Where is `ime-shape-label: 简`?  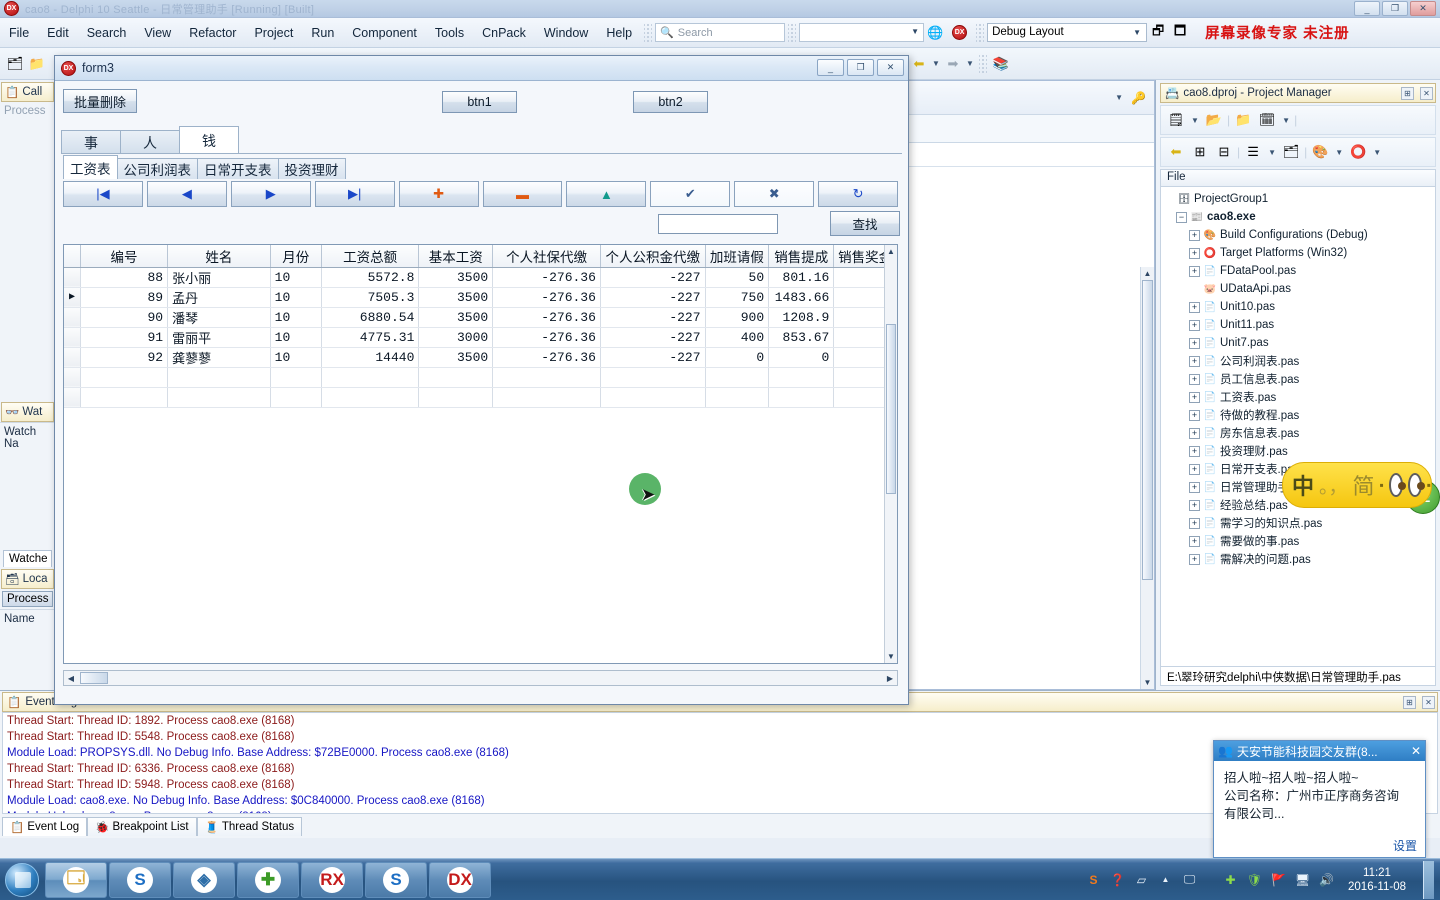 ime-shape-label: 简 is located at coordinates (1364, 485).